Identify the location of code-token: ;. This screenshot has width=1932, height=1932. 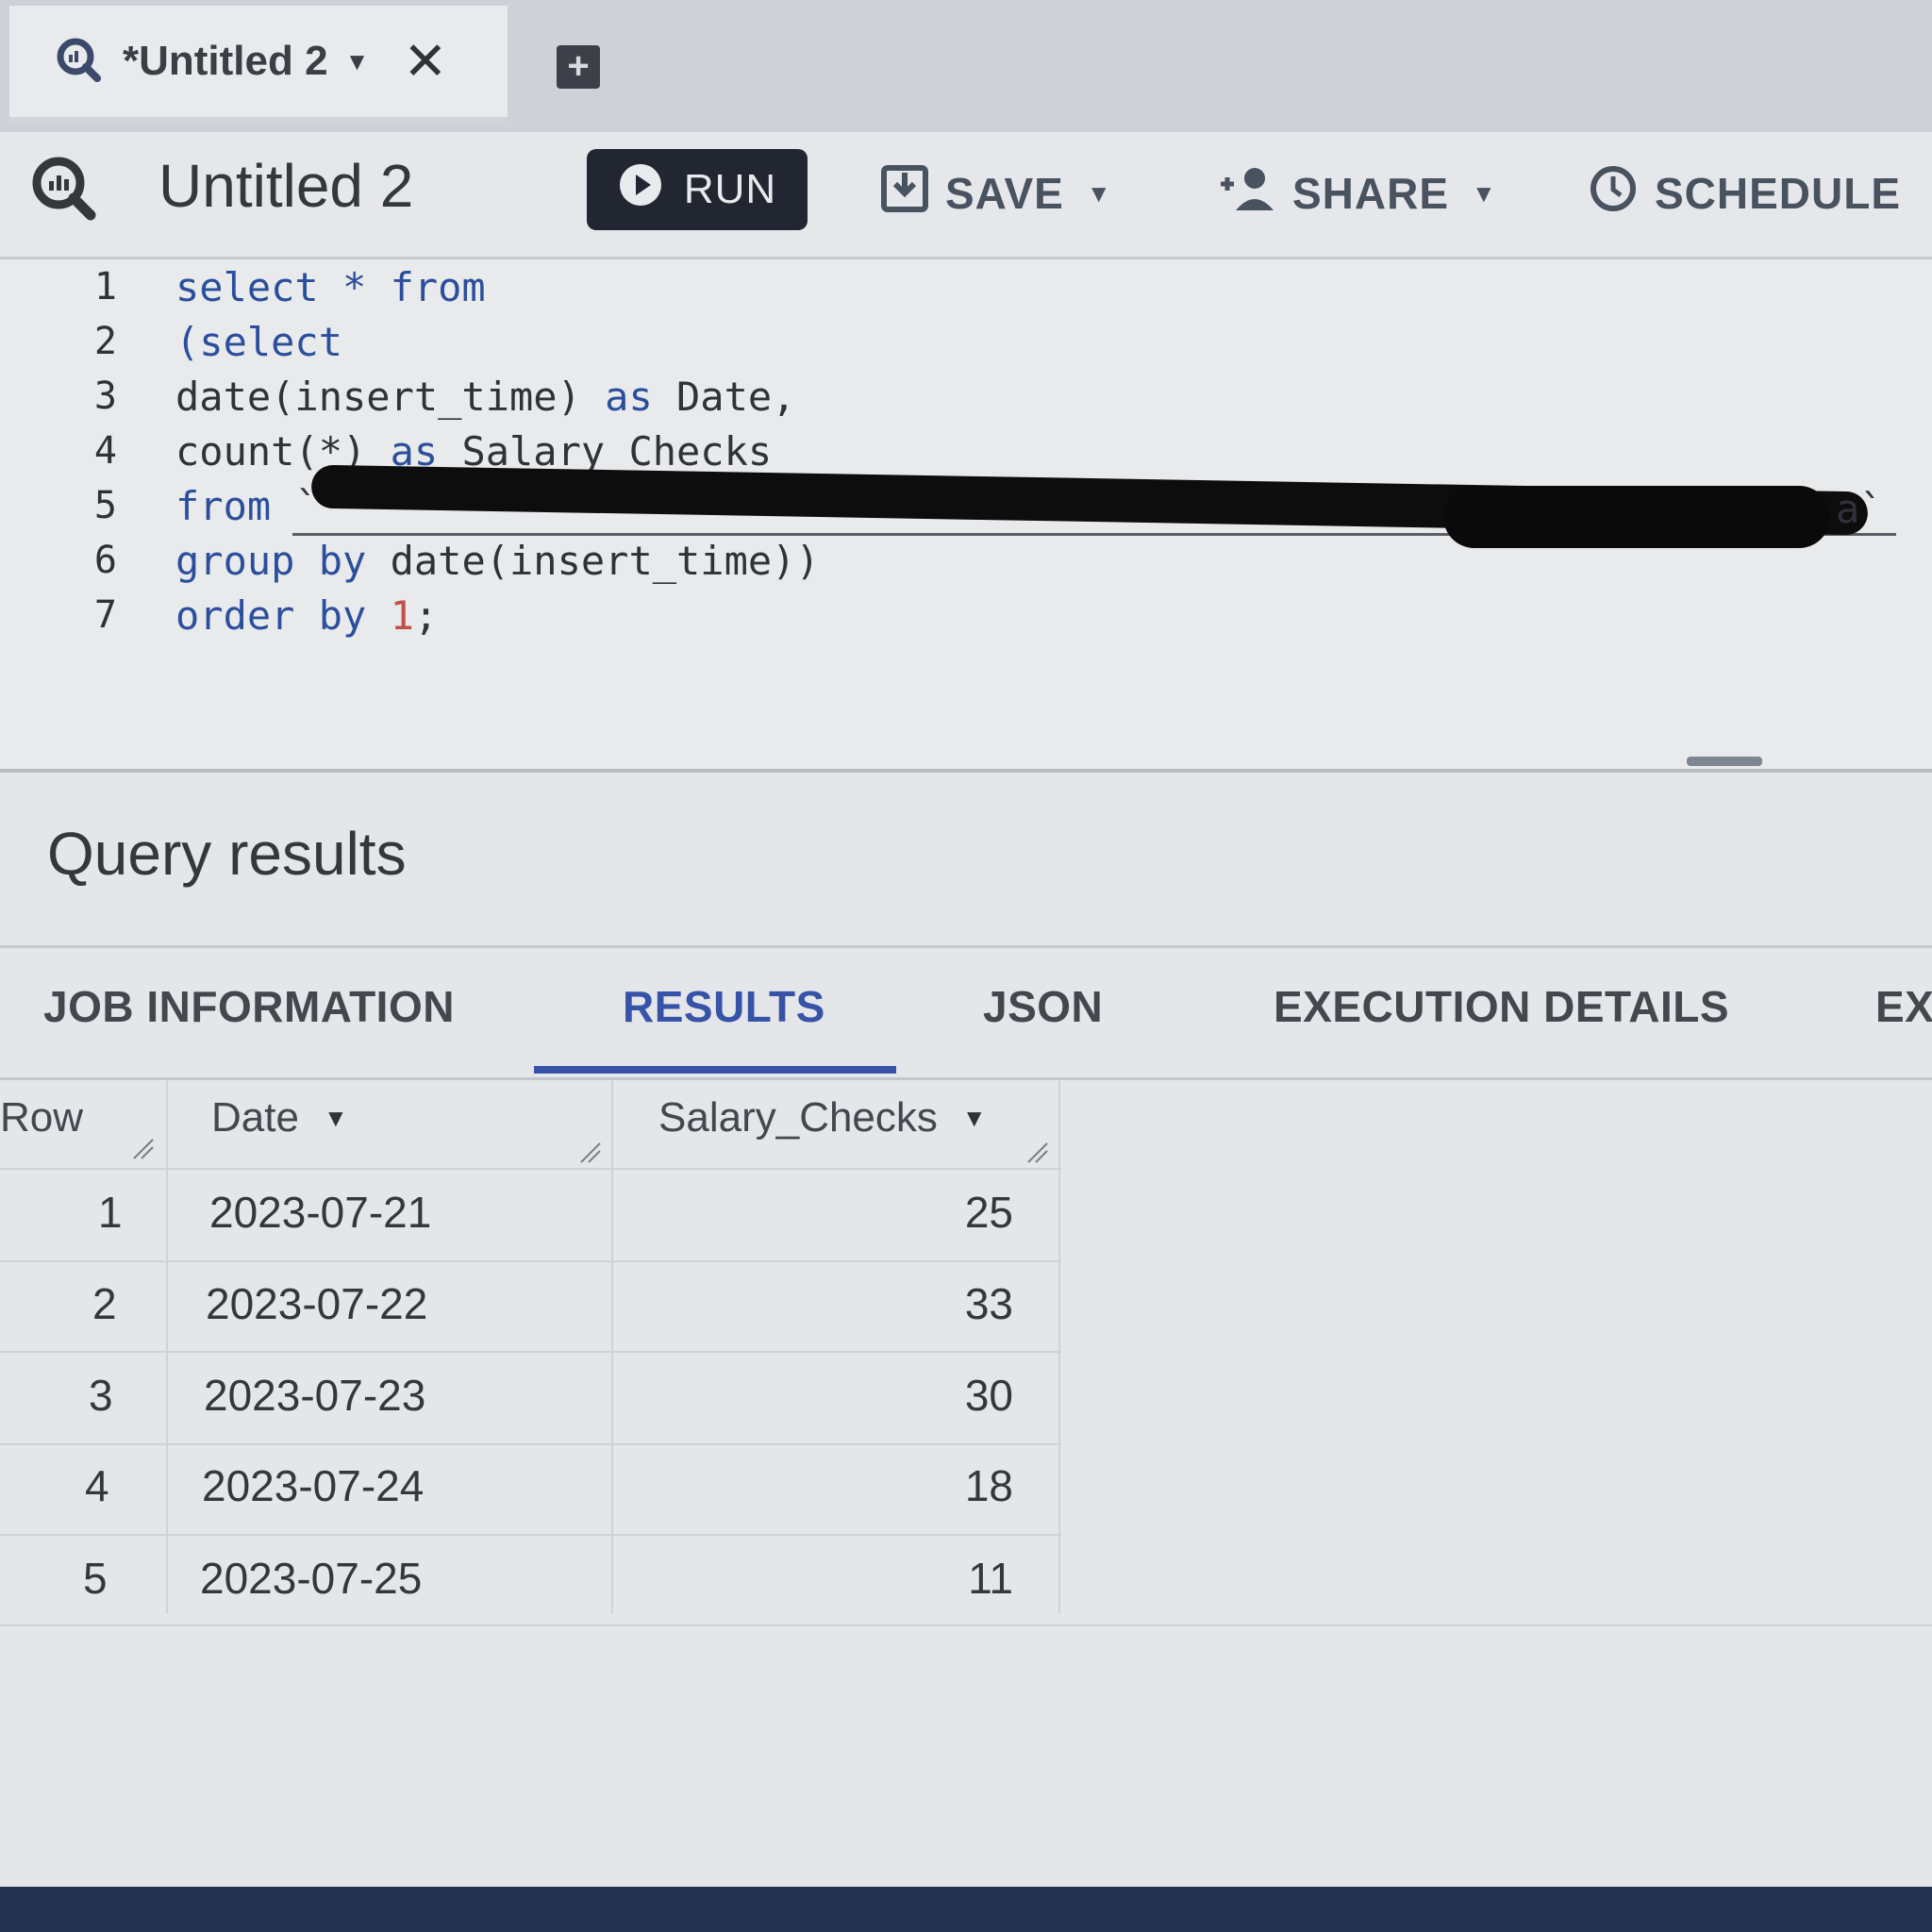
(426, 615).